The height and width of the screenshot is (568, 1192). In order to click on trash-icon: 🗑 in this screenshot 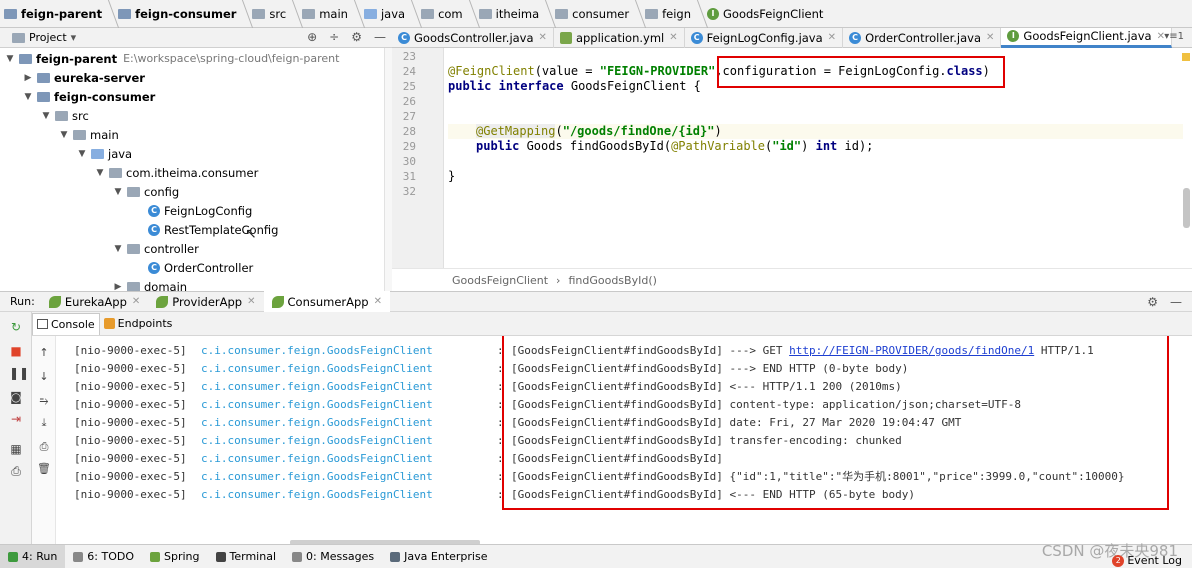, I will do `click(44, 469)`.